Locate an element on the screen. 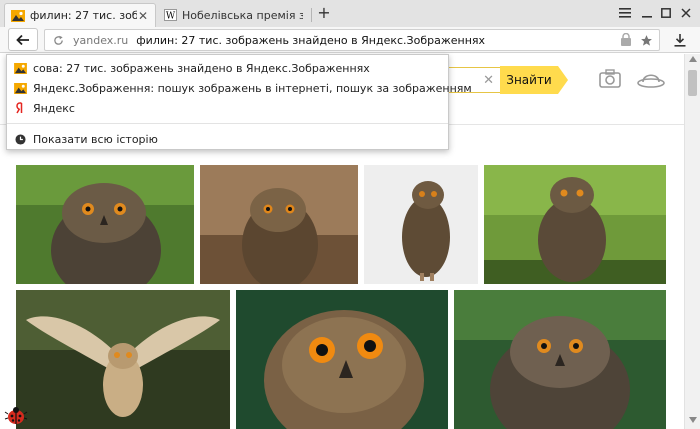 The image size is (700, 429). reload-icon is located at coordinates (58, 40).